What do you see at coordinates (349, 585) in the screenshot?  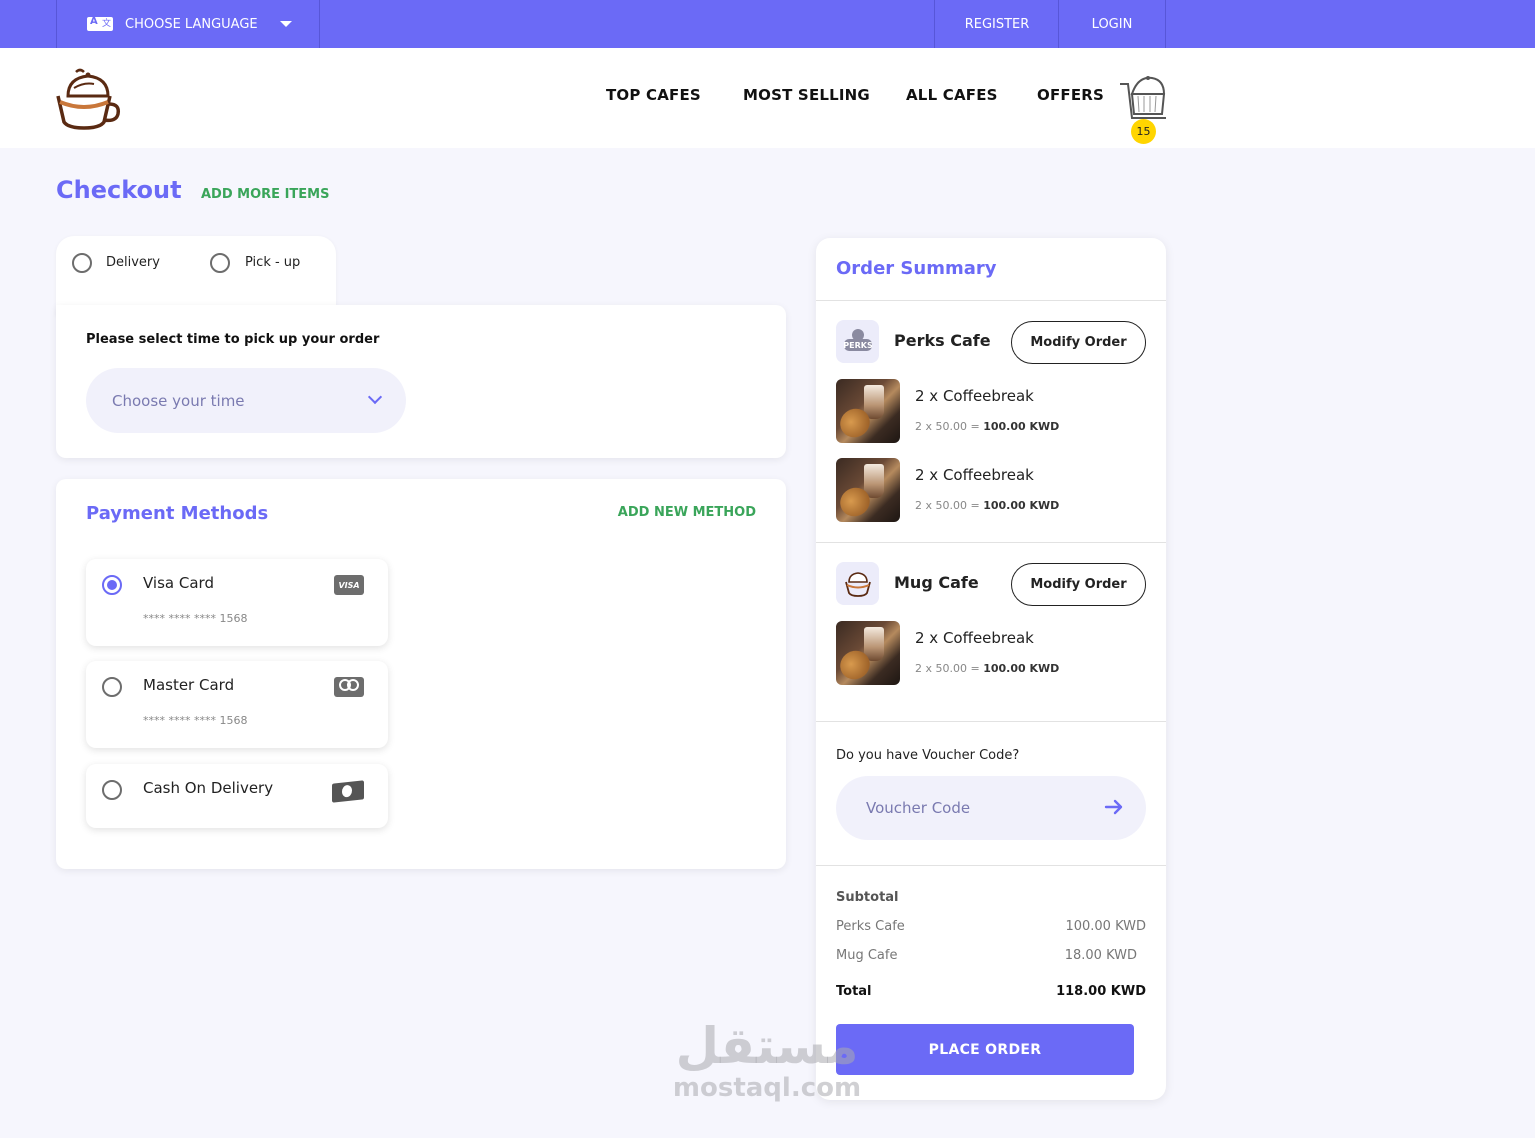 I see `visa-icon: VISA` at bounding box center [349, 585].